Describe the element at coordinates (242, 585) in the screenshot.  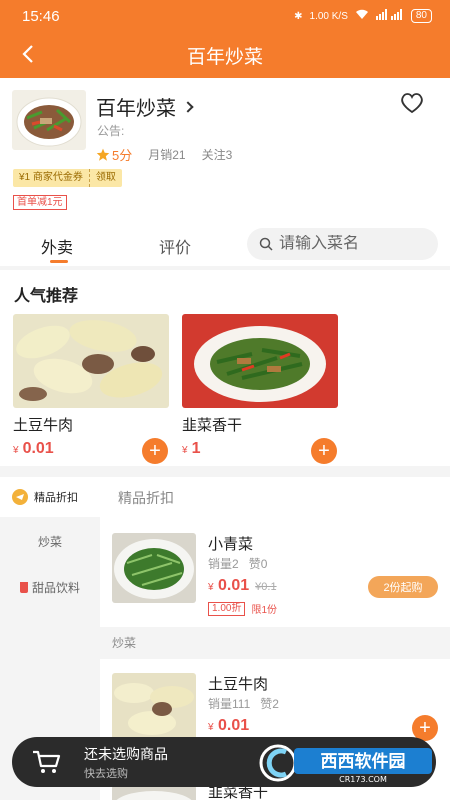
I see `dish-price: ¥ 0.01 ¥0.1` at that location.